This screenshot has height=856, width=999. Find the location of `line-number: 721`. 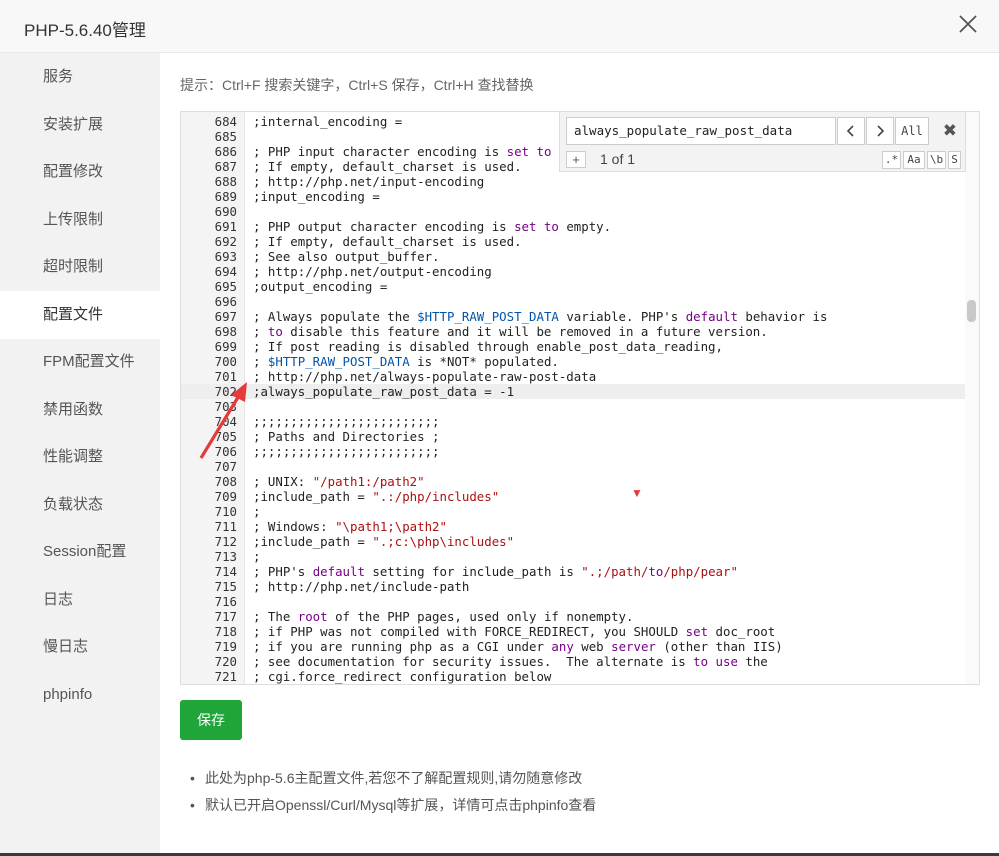

line-number: 721 is located at coordinates (225, 676).